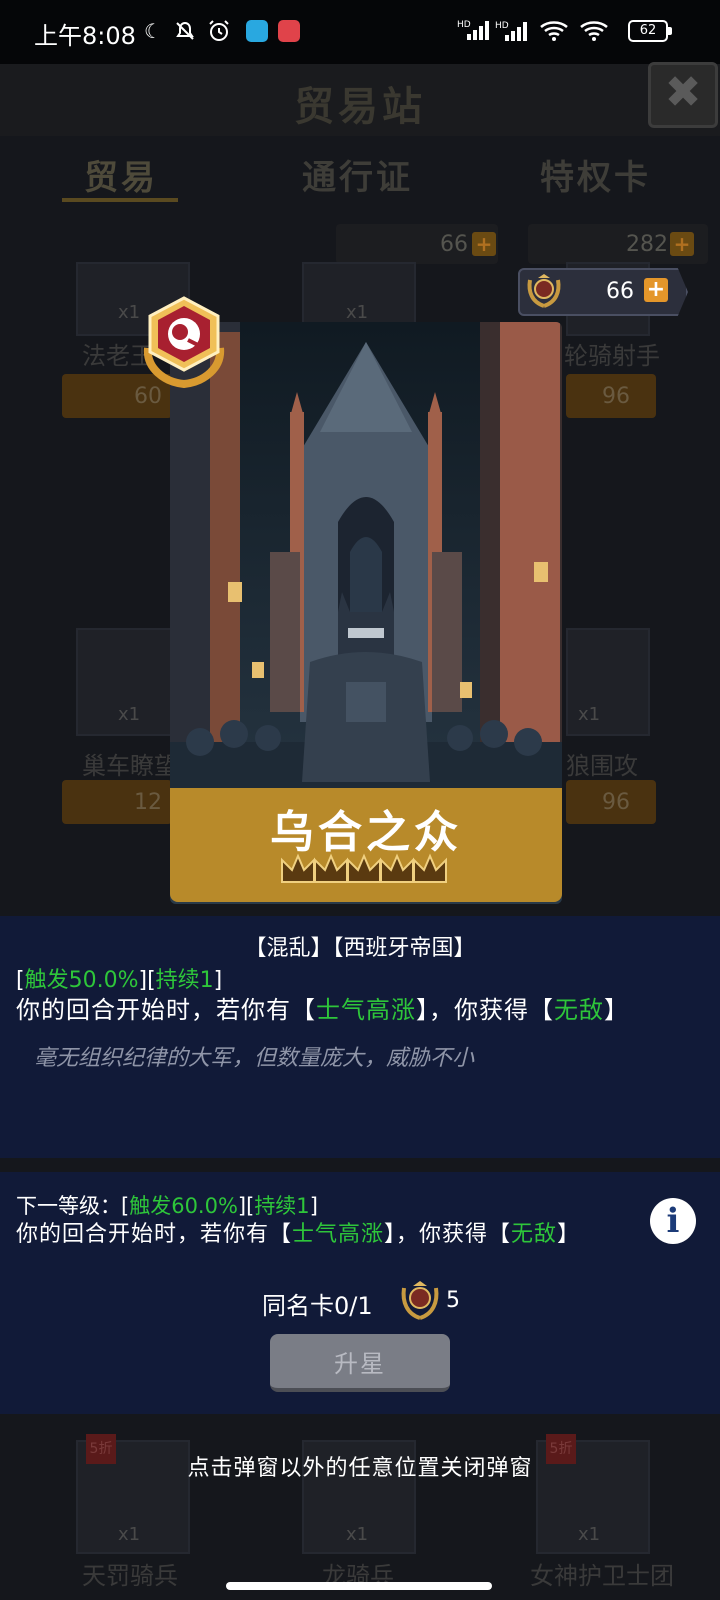 This screenshot has width=720, height=1600. I want to click on upgrade-star-label: 升星, so click(360, 1364).